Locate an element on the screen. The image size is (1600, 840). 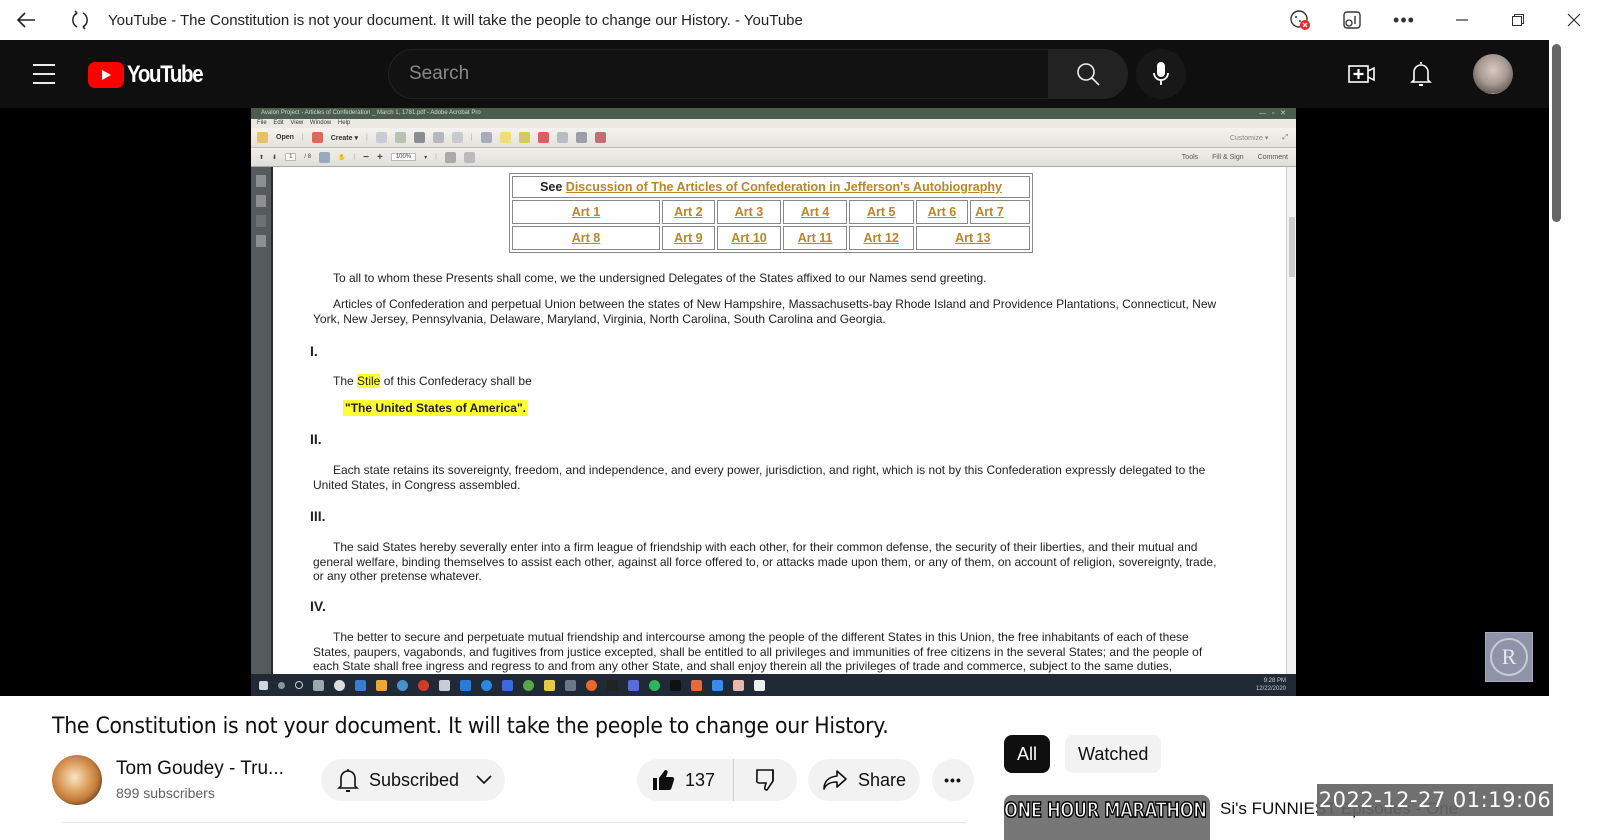
channel-avatar is located at coordinates (77, 780).